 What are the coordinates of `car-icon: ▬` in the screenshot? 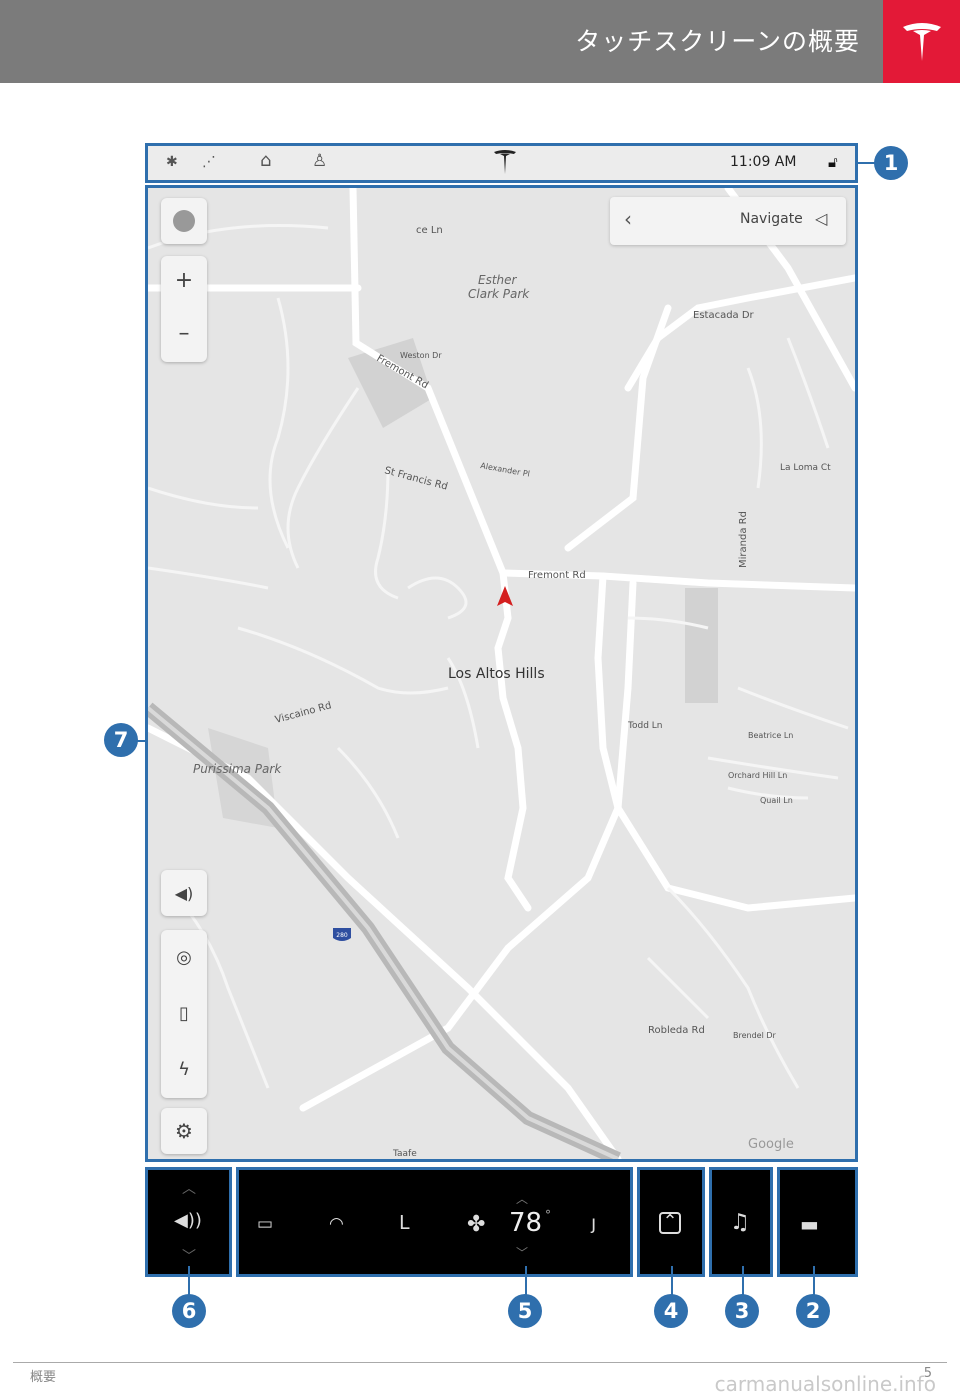 It's located at (809, 1224).